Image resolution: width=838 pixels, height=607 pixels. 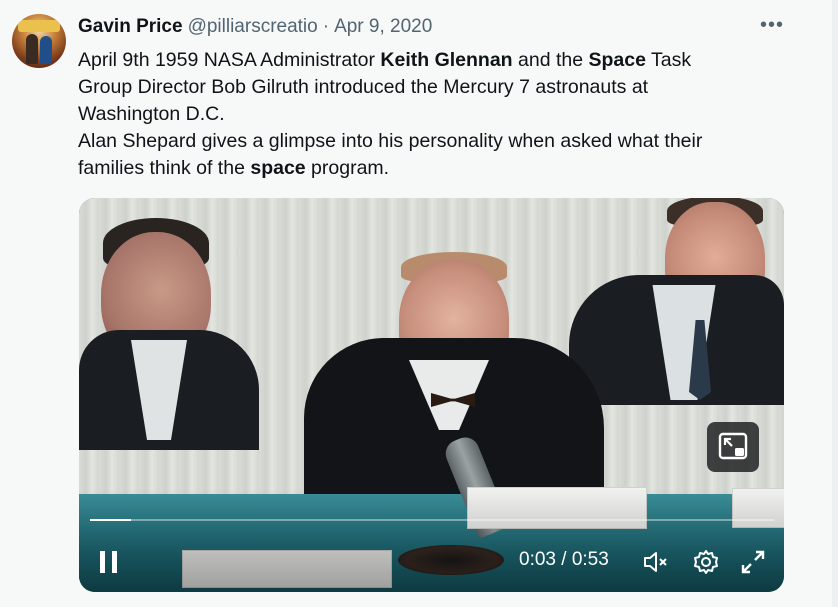 I want to click on video-progress-bar, so click(x=432, y=520).